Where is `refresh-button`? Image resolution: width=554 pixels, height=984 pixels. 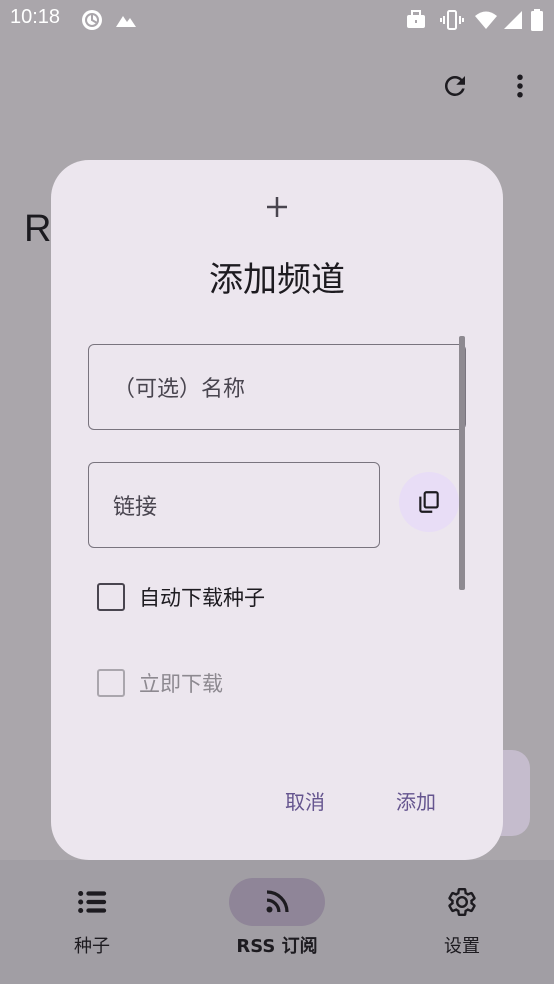
refresh-button is located at coordinates (455, 86).